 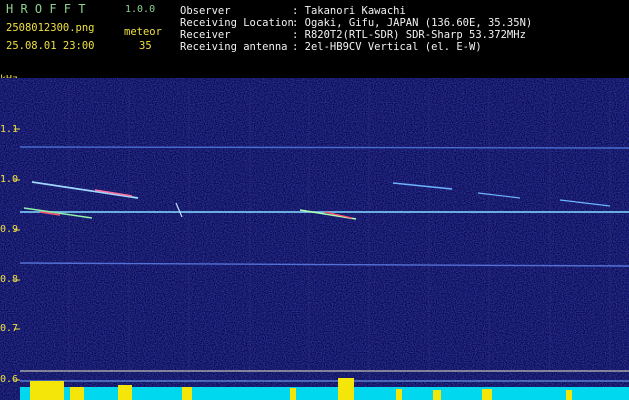 What do you see at coordinates (205, 35) in the screenshot?
I see `receiver-key: Receiver` at bounding box center [205, 35].